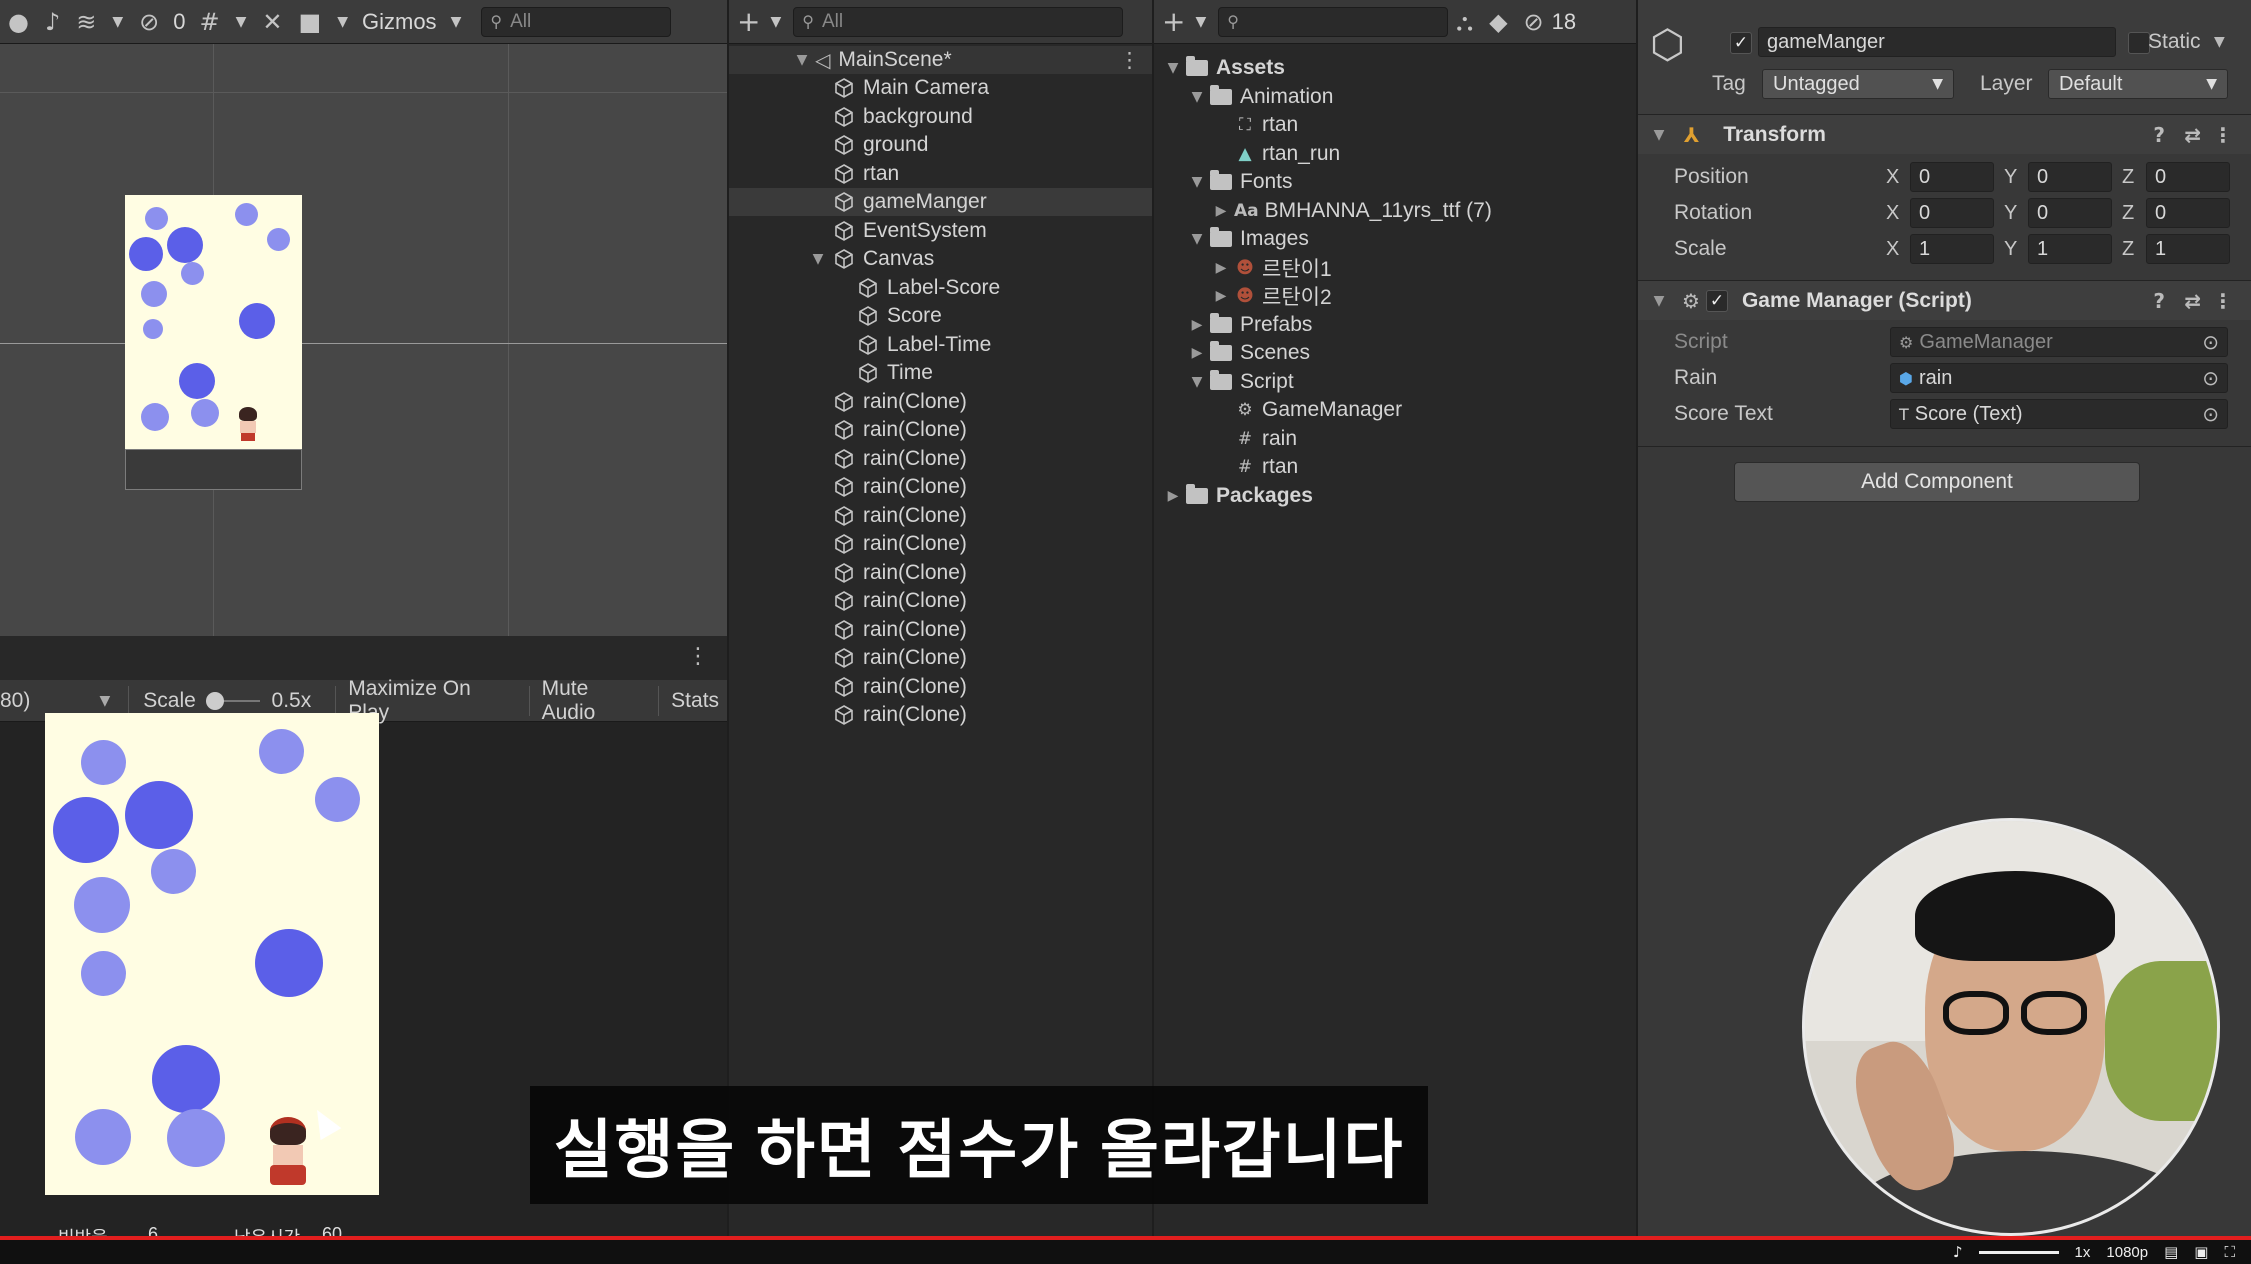 The width and height of the screenshot is (2251, 1264). I want to click on hierarchy-item: Main Camera, so click(940, 88).